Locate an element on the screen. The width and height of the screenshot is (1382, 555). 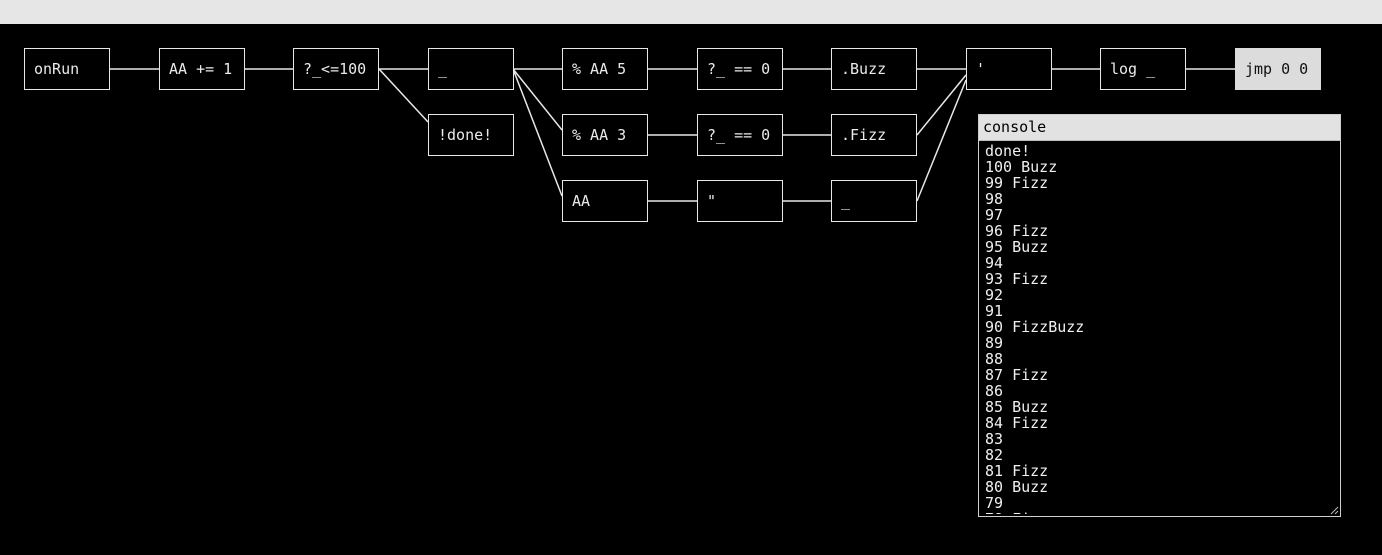
node-eq-zero-5: ?_ == 0 is located at coordinates (740, 69).